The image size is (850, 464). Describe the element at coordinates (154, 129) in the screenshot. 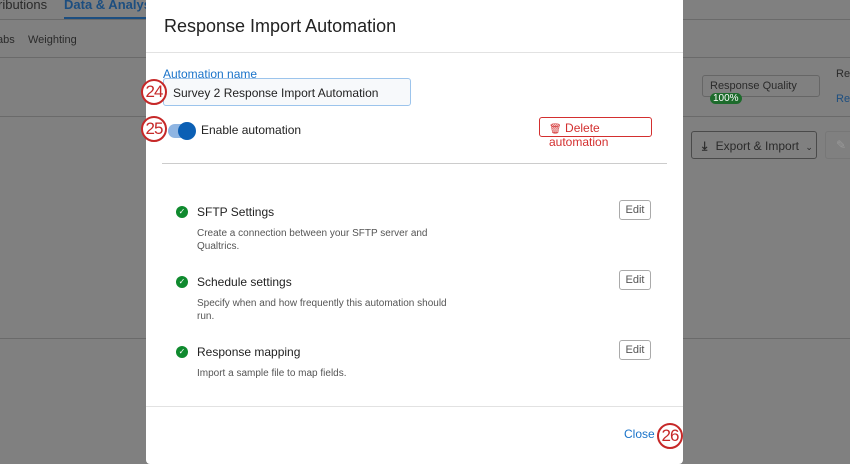

I see `callout-25: 25` at that location.